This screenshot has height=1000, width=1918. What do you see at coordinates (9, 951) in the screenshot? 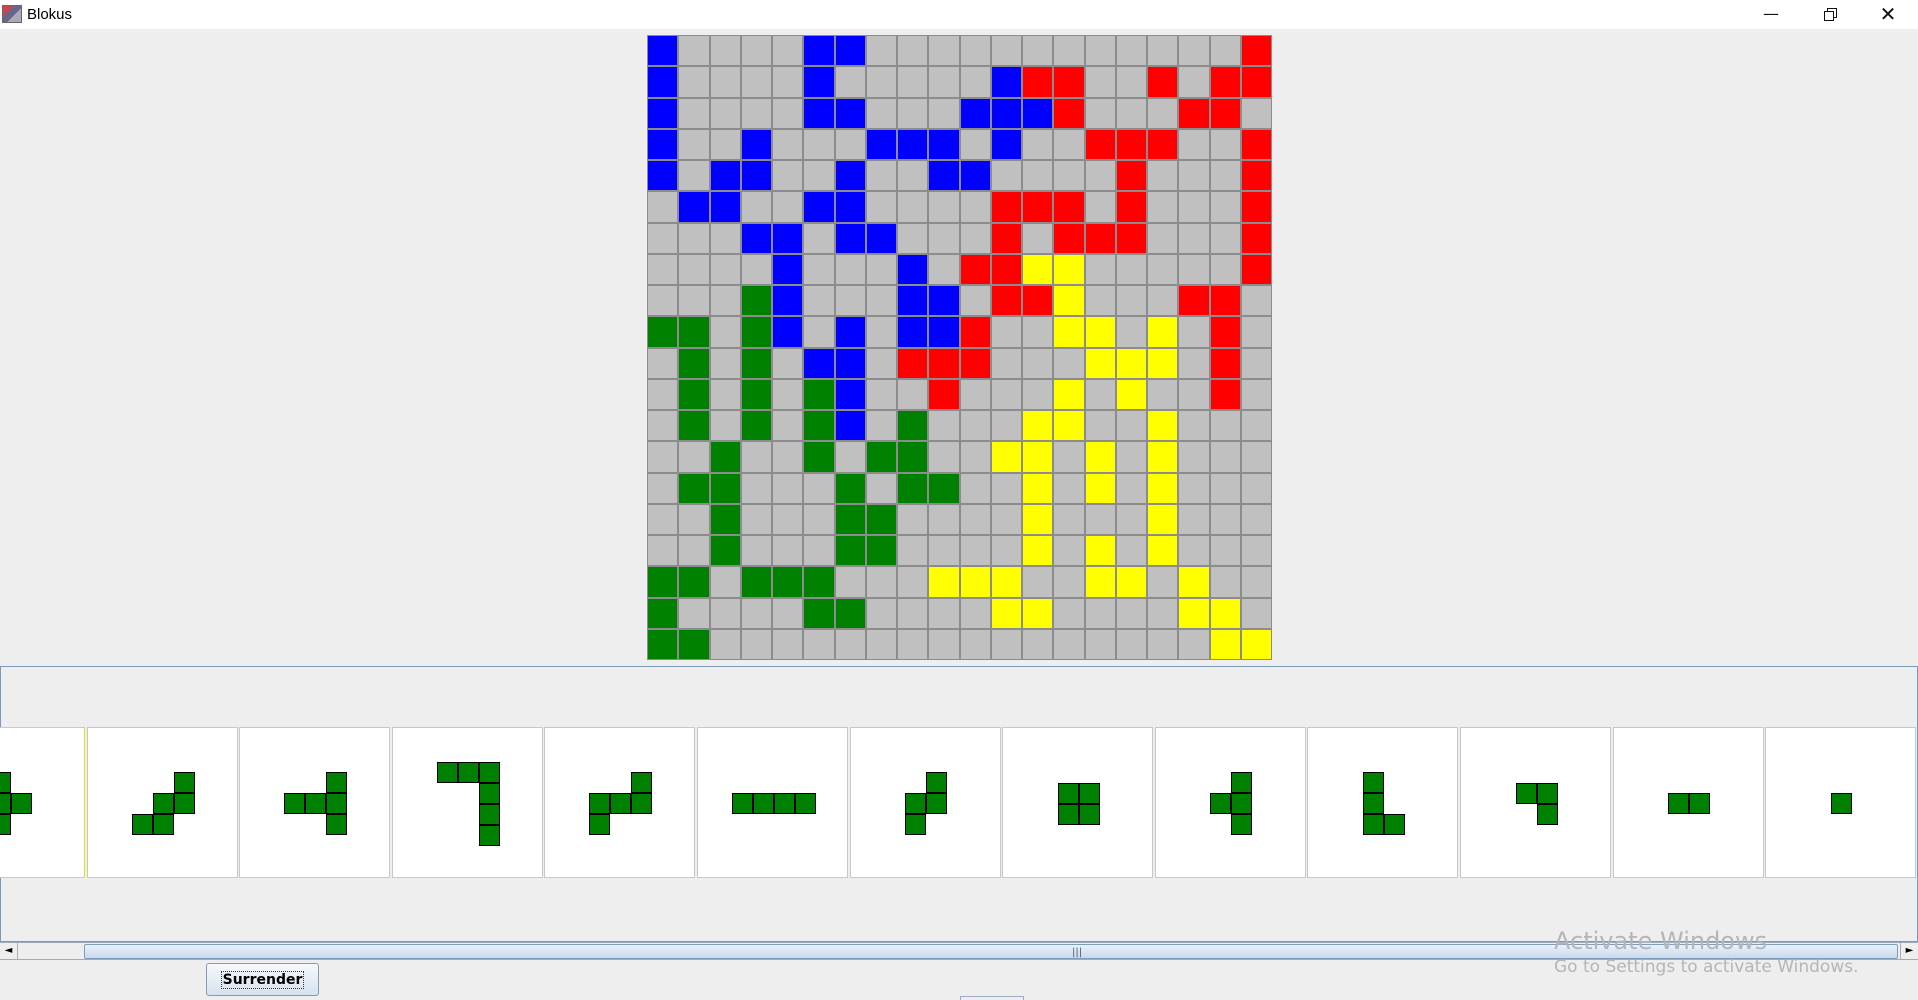
I see `scroll-left-arrow-icon: ◄` at bounding box center [9, 951].